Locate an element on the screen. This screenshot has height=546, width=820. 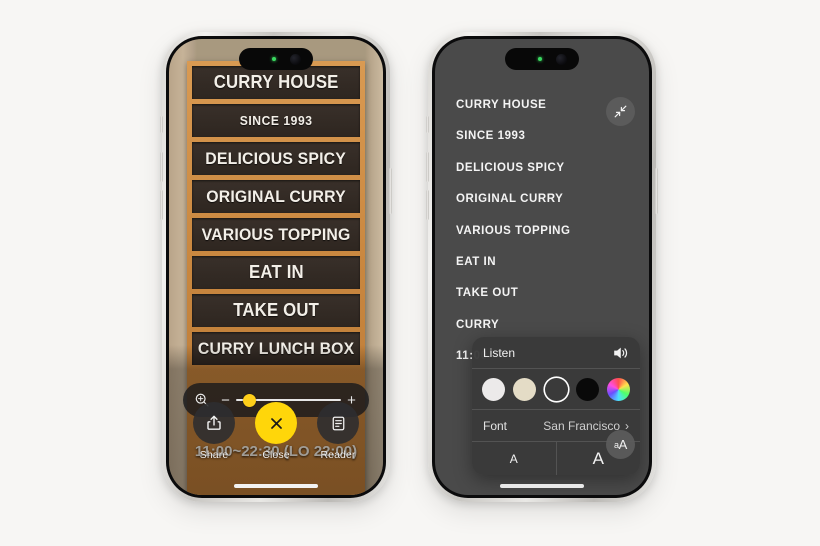
share-button-circle is located at coordinates (214, 423).